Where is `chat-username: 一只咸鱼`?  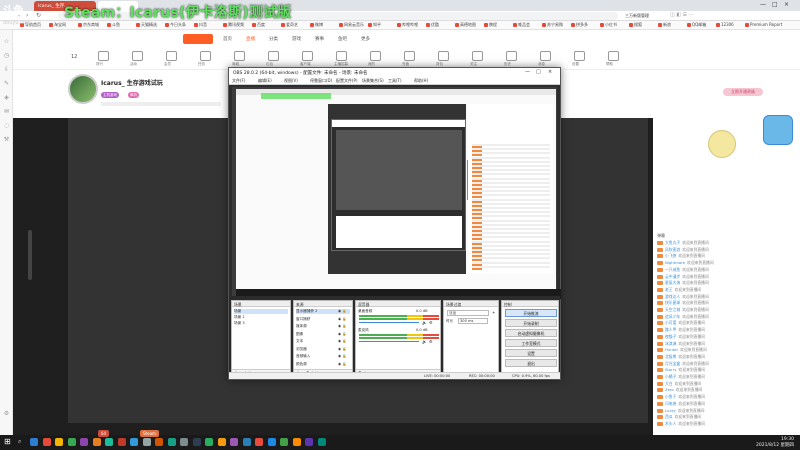 chat-username: 一只咸鱼 is located at coordinates (672, 269).